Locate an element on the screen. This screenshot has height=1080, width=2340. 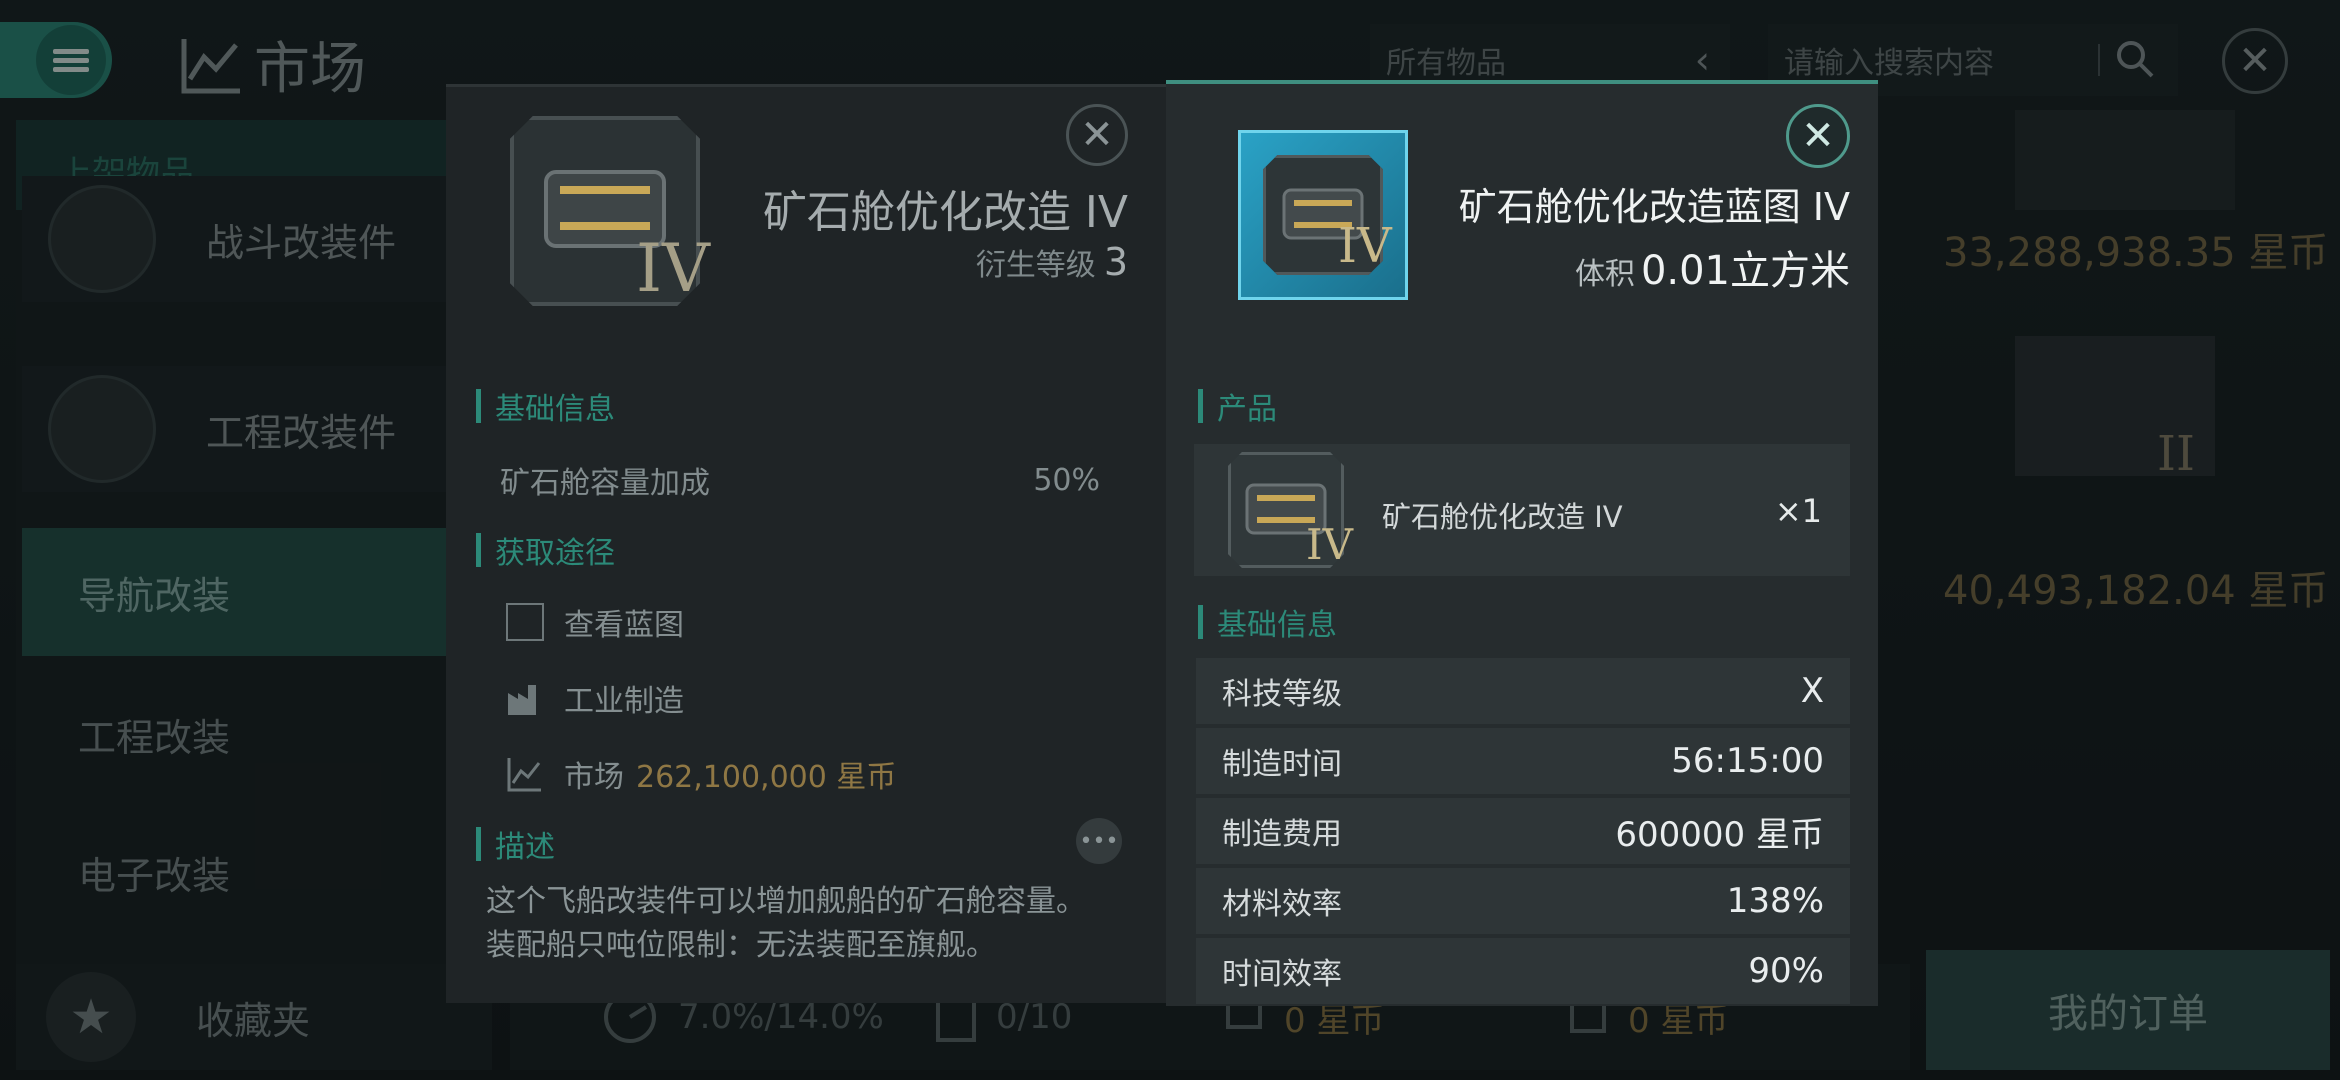
item-description: 这个飞船改装件可以增加舰船的矿石舱容量。 装配船只吨位限制：无法装配至旗舰。 is located at coordinates (816, 924).